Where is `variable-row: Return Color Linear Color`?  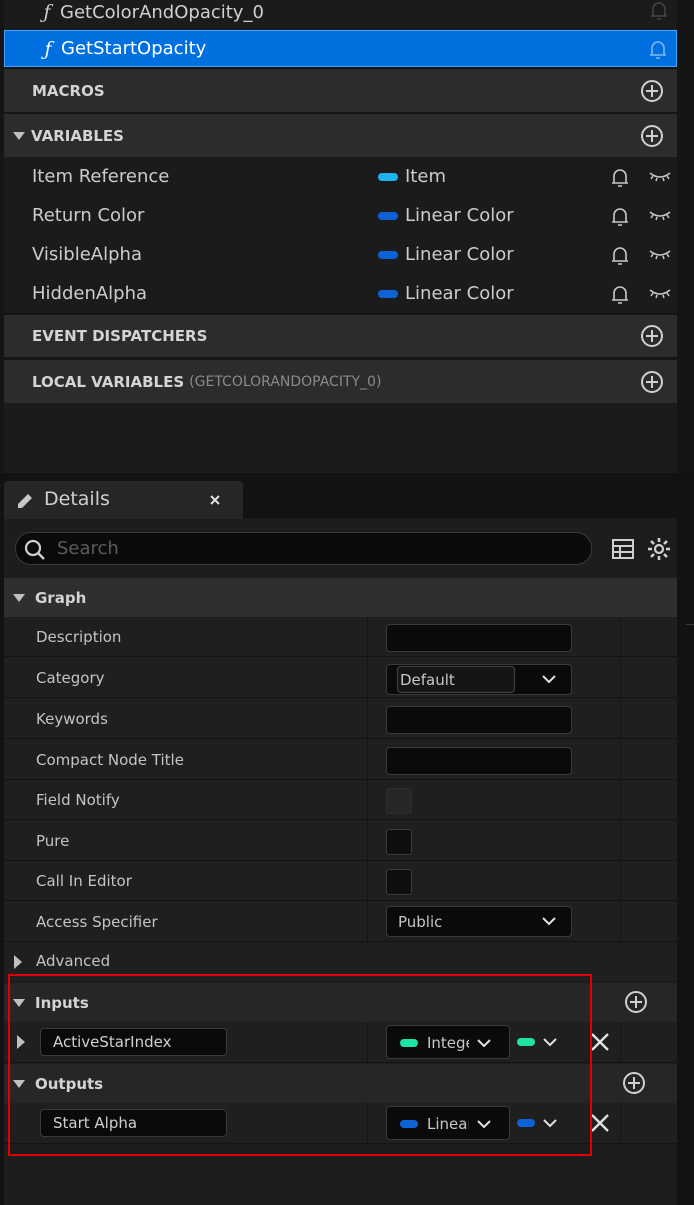 variable-row: Return Color Linear Color is located at coordinates (340, 215).